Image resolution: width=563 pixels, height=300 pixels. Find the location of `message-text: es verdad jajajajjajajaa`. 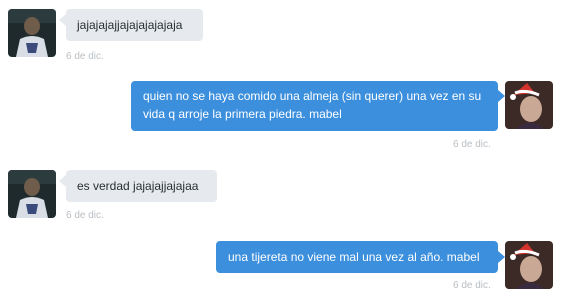

message-text: es verdad jajajajjajajaa is located at coordinates (138, 186).